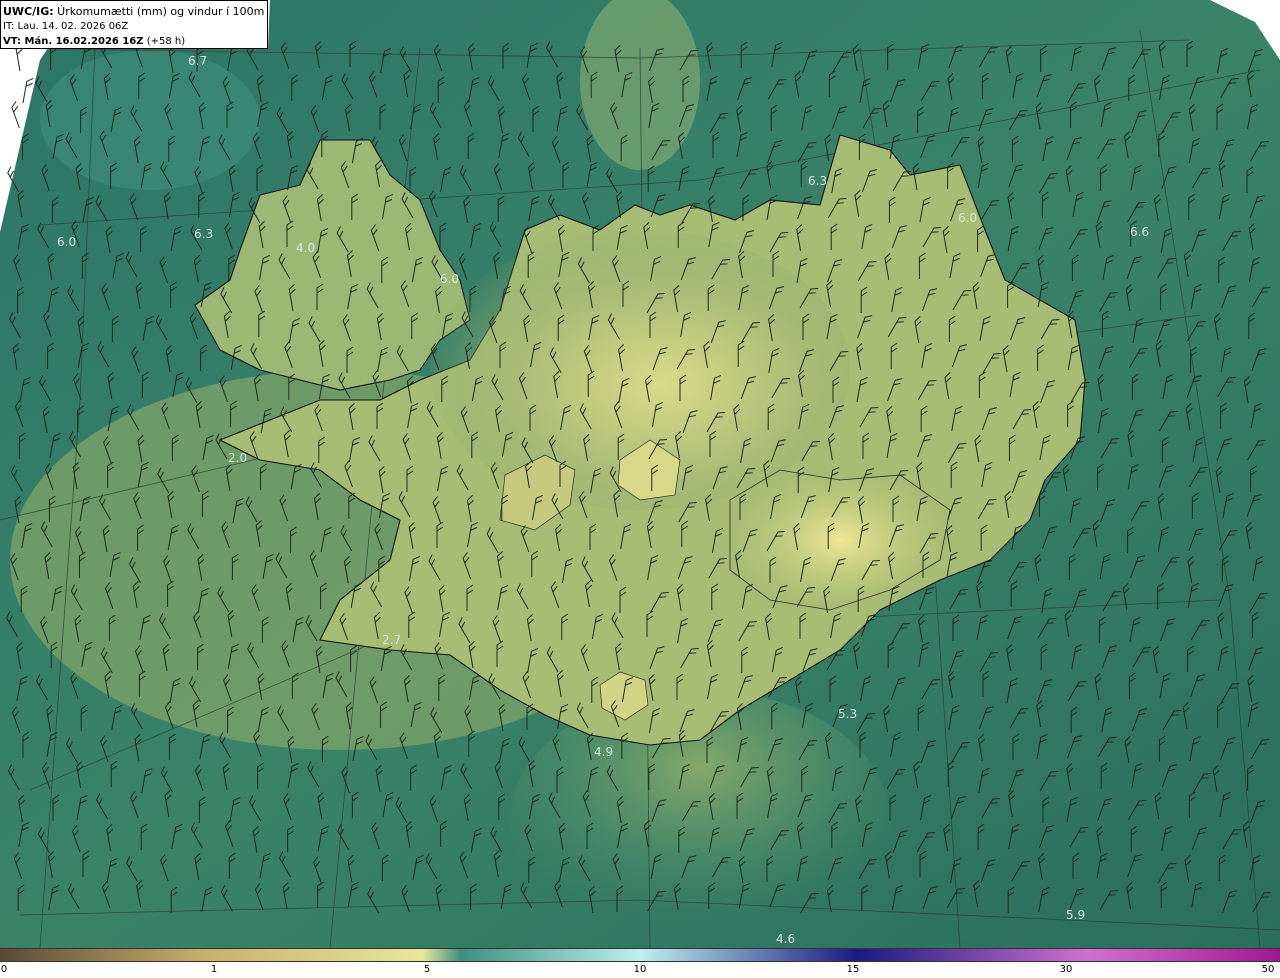  I want to click on model-label: UWC/IG:, so click(28, 11).